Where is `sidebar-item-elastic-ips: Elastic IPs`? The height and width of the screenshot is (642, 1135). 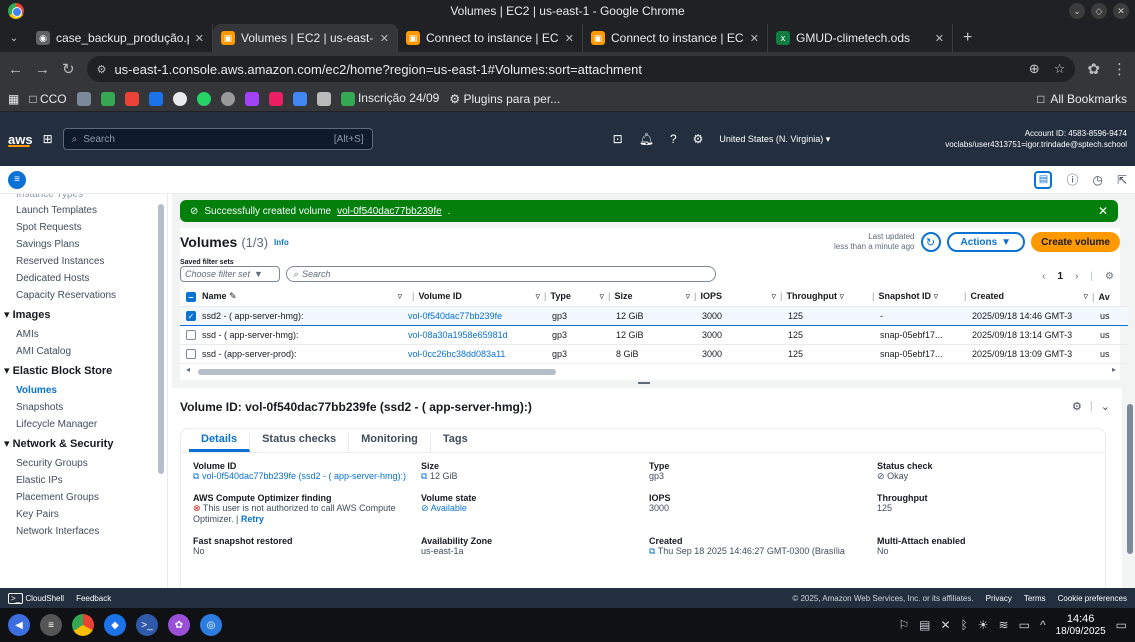
sidebar-item-elastic-ips: Elastic IPs is located at coordinates (91, 480).